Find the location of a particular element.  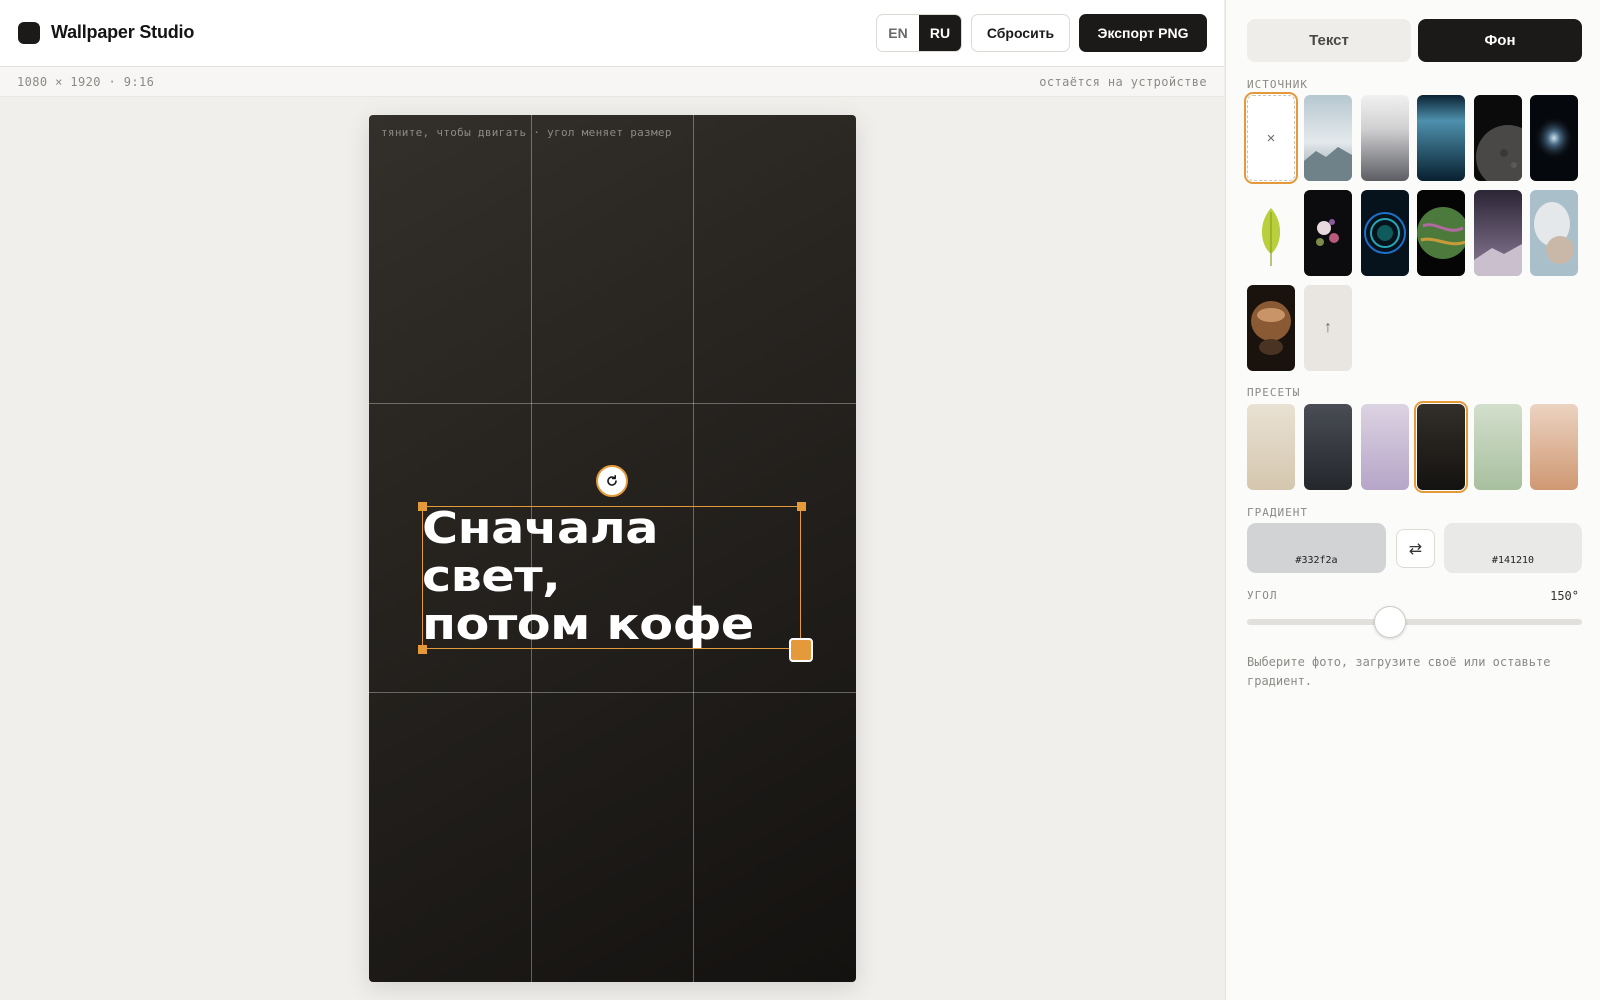

source-image-marbled-planet is located at coordinates (1441, 233).